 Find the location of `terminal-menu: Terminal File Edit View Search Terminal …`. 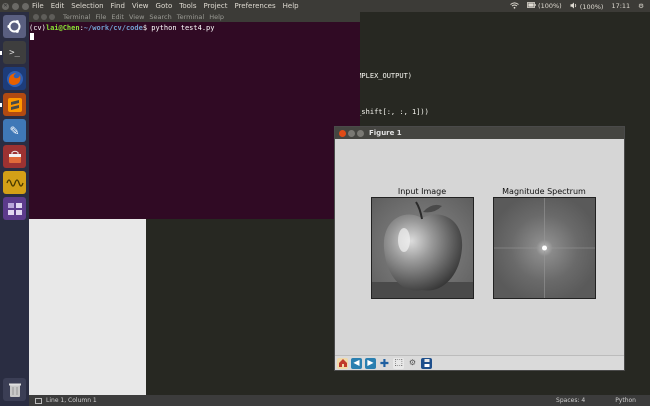

terminal-menu: Terminal File Edit View Search Terminal … is located at coordinates (143, 17).